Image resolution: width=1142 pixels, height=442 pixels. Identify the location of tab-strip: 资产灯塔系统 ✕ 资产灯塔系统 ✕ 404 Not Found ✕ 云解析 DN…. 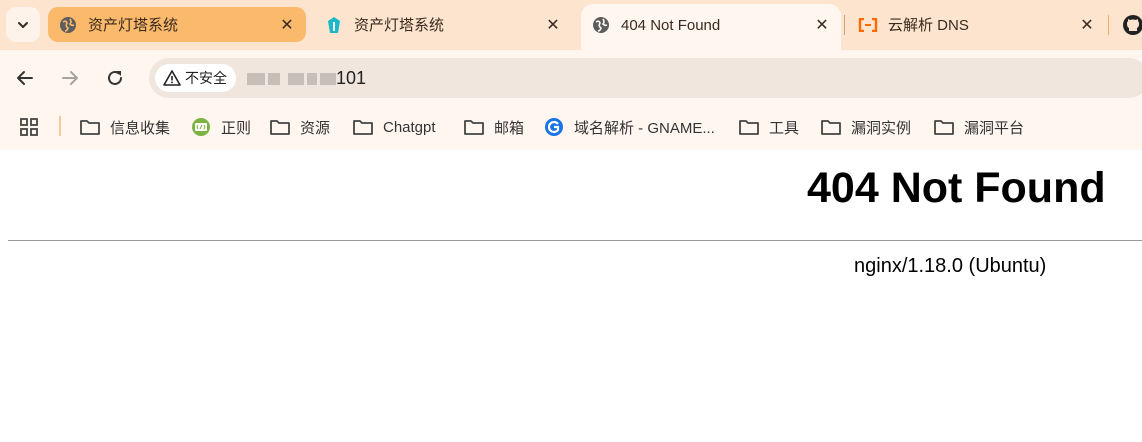
(571, 25).